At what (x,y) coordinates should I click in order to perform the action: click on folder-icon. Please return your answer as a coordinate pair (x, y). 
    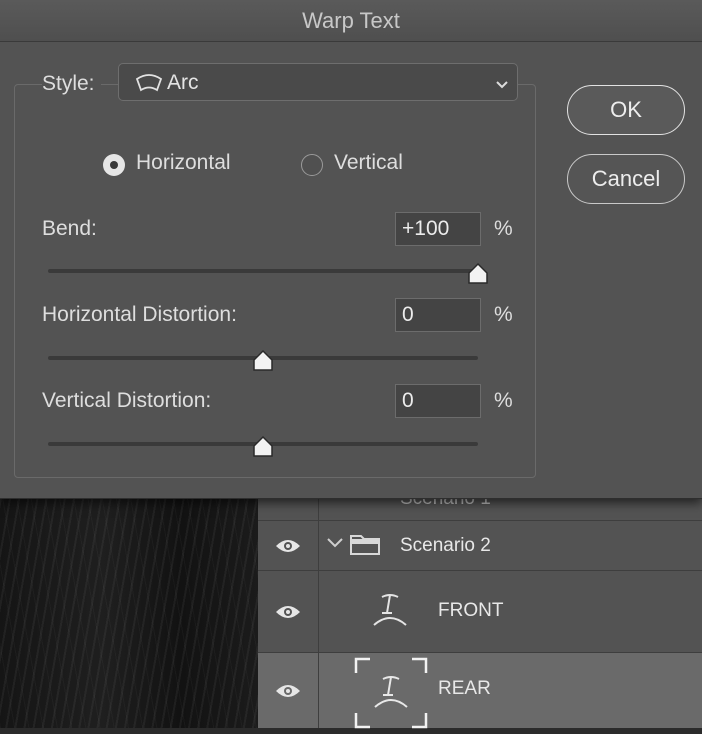
    Looking at the image, I should click on (365, 546).